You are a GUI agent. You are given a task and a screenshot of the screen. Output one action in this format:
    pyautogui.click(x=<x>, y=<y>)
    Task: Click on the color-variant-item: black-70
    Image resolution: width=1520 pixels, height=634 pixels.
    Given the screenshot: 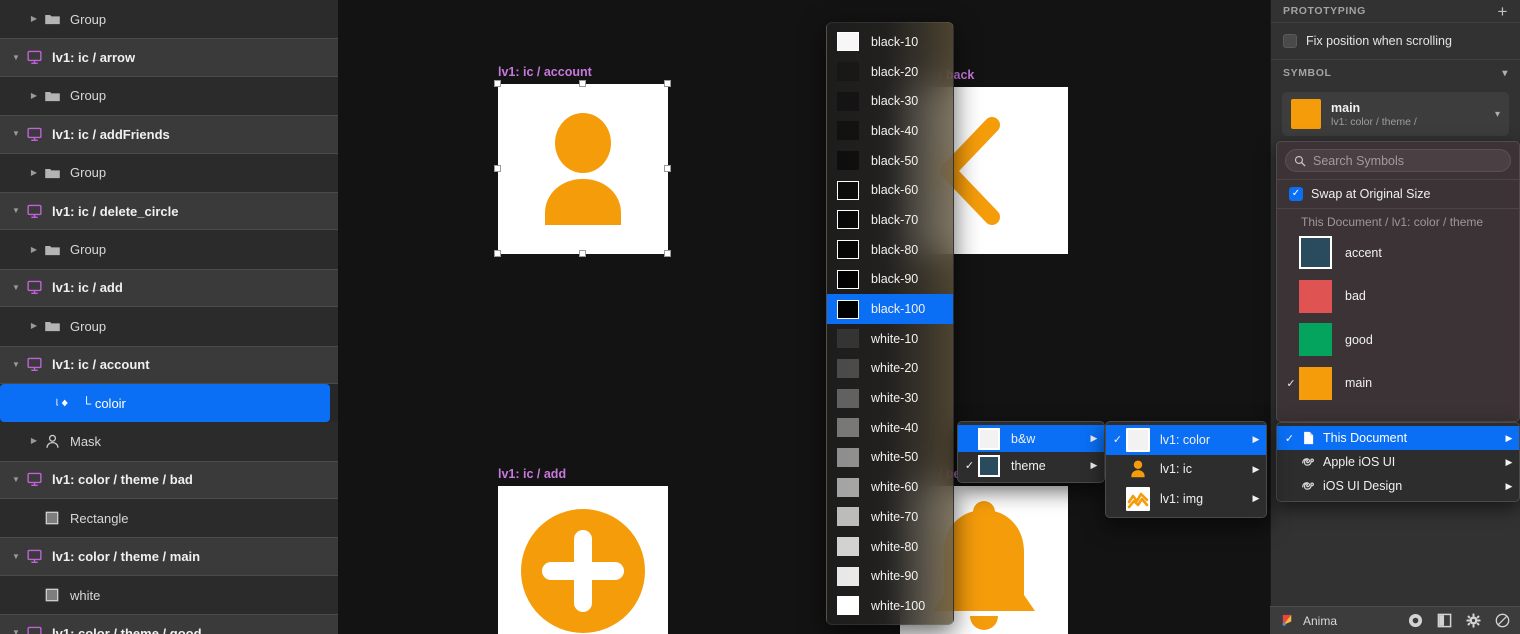 What is the action you would take?
    pyautogui.click(x=890, y=220)
    